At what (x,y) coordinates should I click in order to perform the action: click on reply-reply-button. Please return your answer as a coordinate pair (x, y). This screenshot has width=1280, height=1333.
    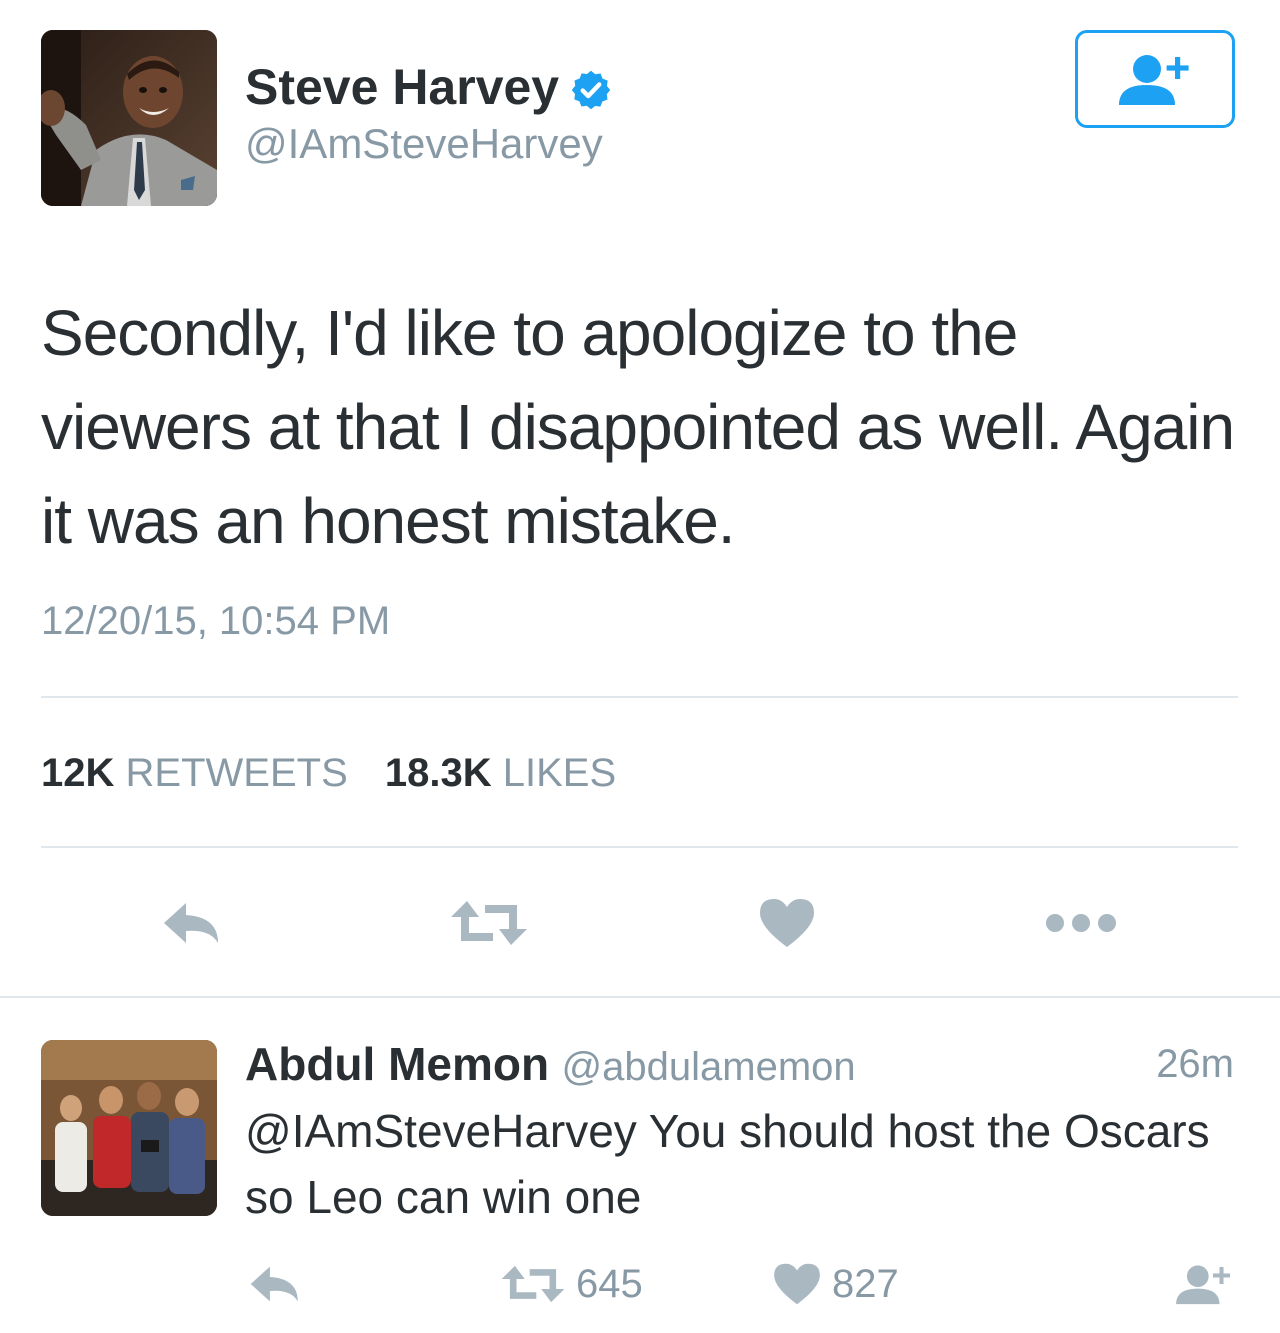
    Looking at the image, I should click on (276, 1284).